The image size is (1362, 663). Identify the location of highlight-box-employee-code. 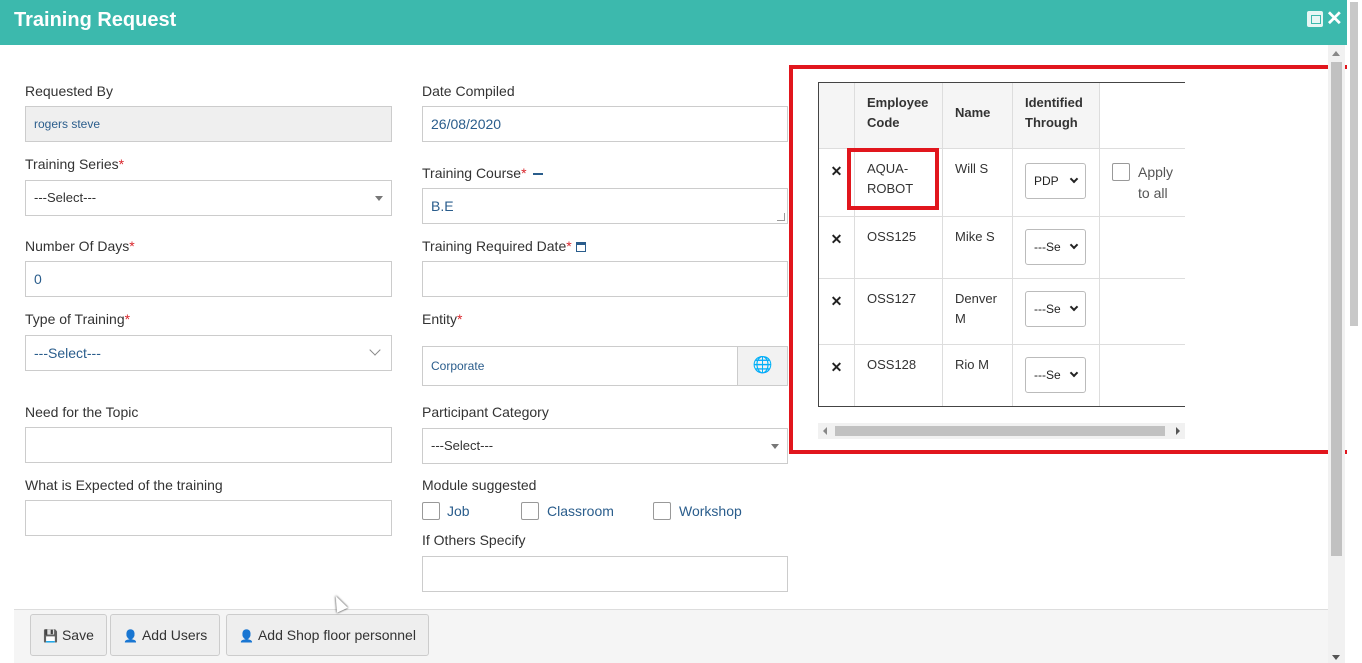
(893, 179).